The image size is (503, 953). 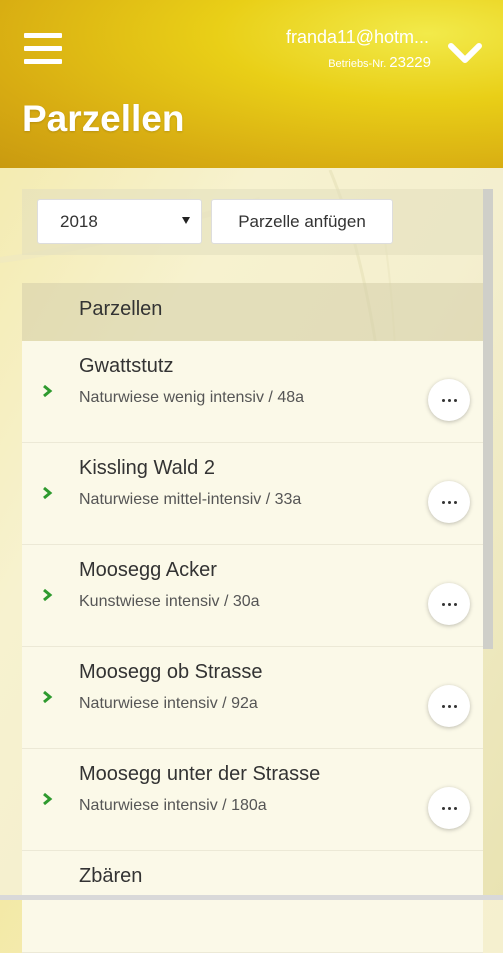 What do you see at coordinates (252, 902) in the screenshot?
I see `list-item: Zbären` at bounding box center [252, 902].